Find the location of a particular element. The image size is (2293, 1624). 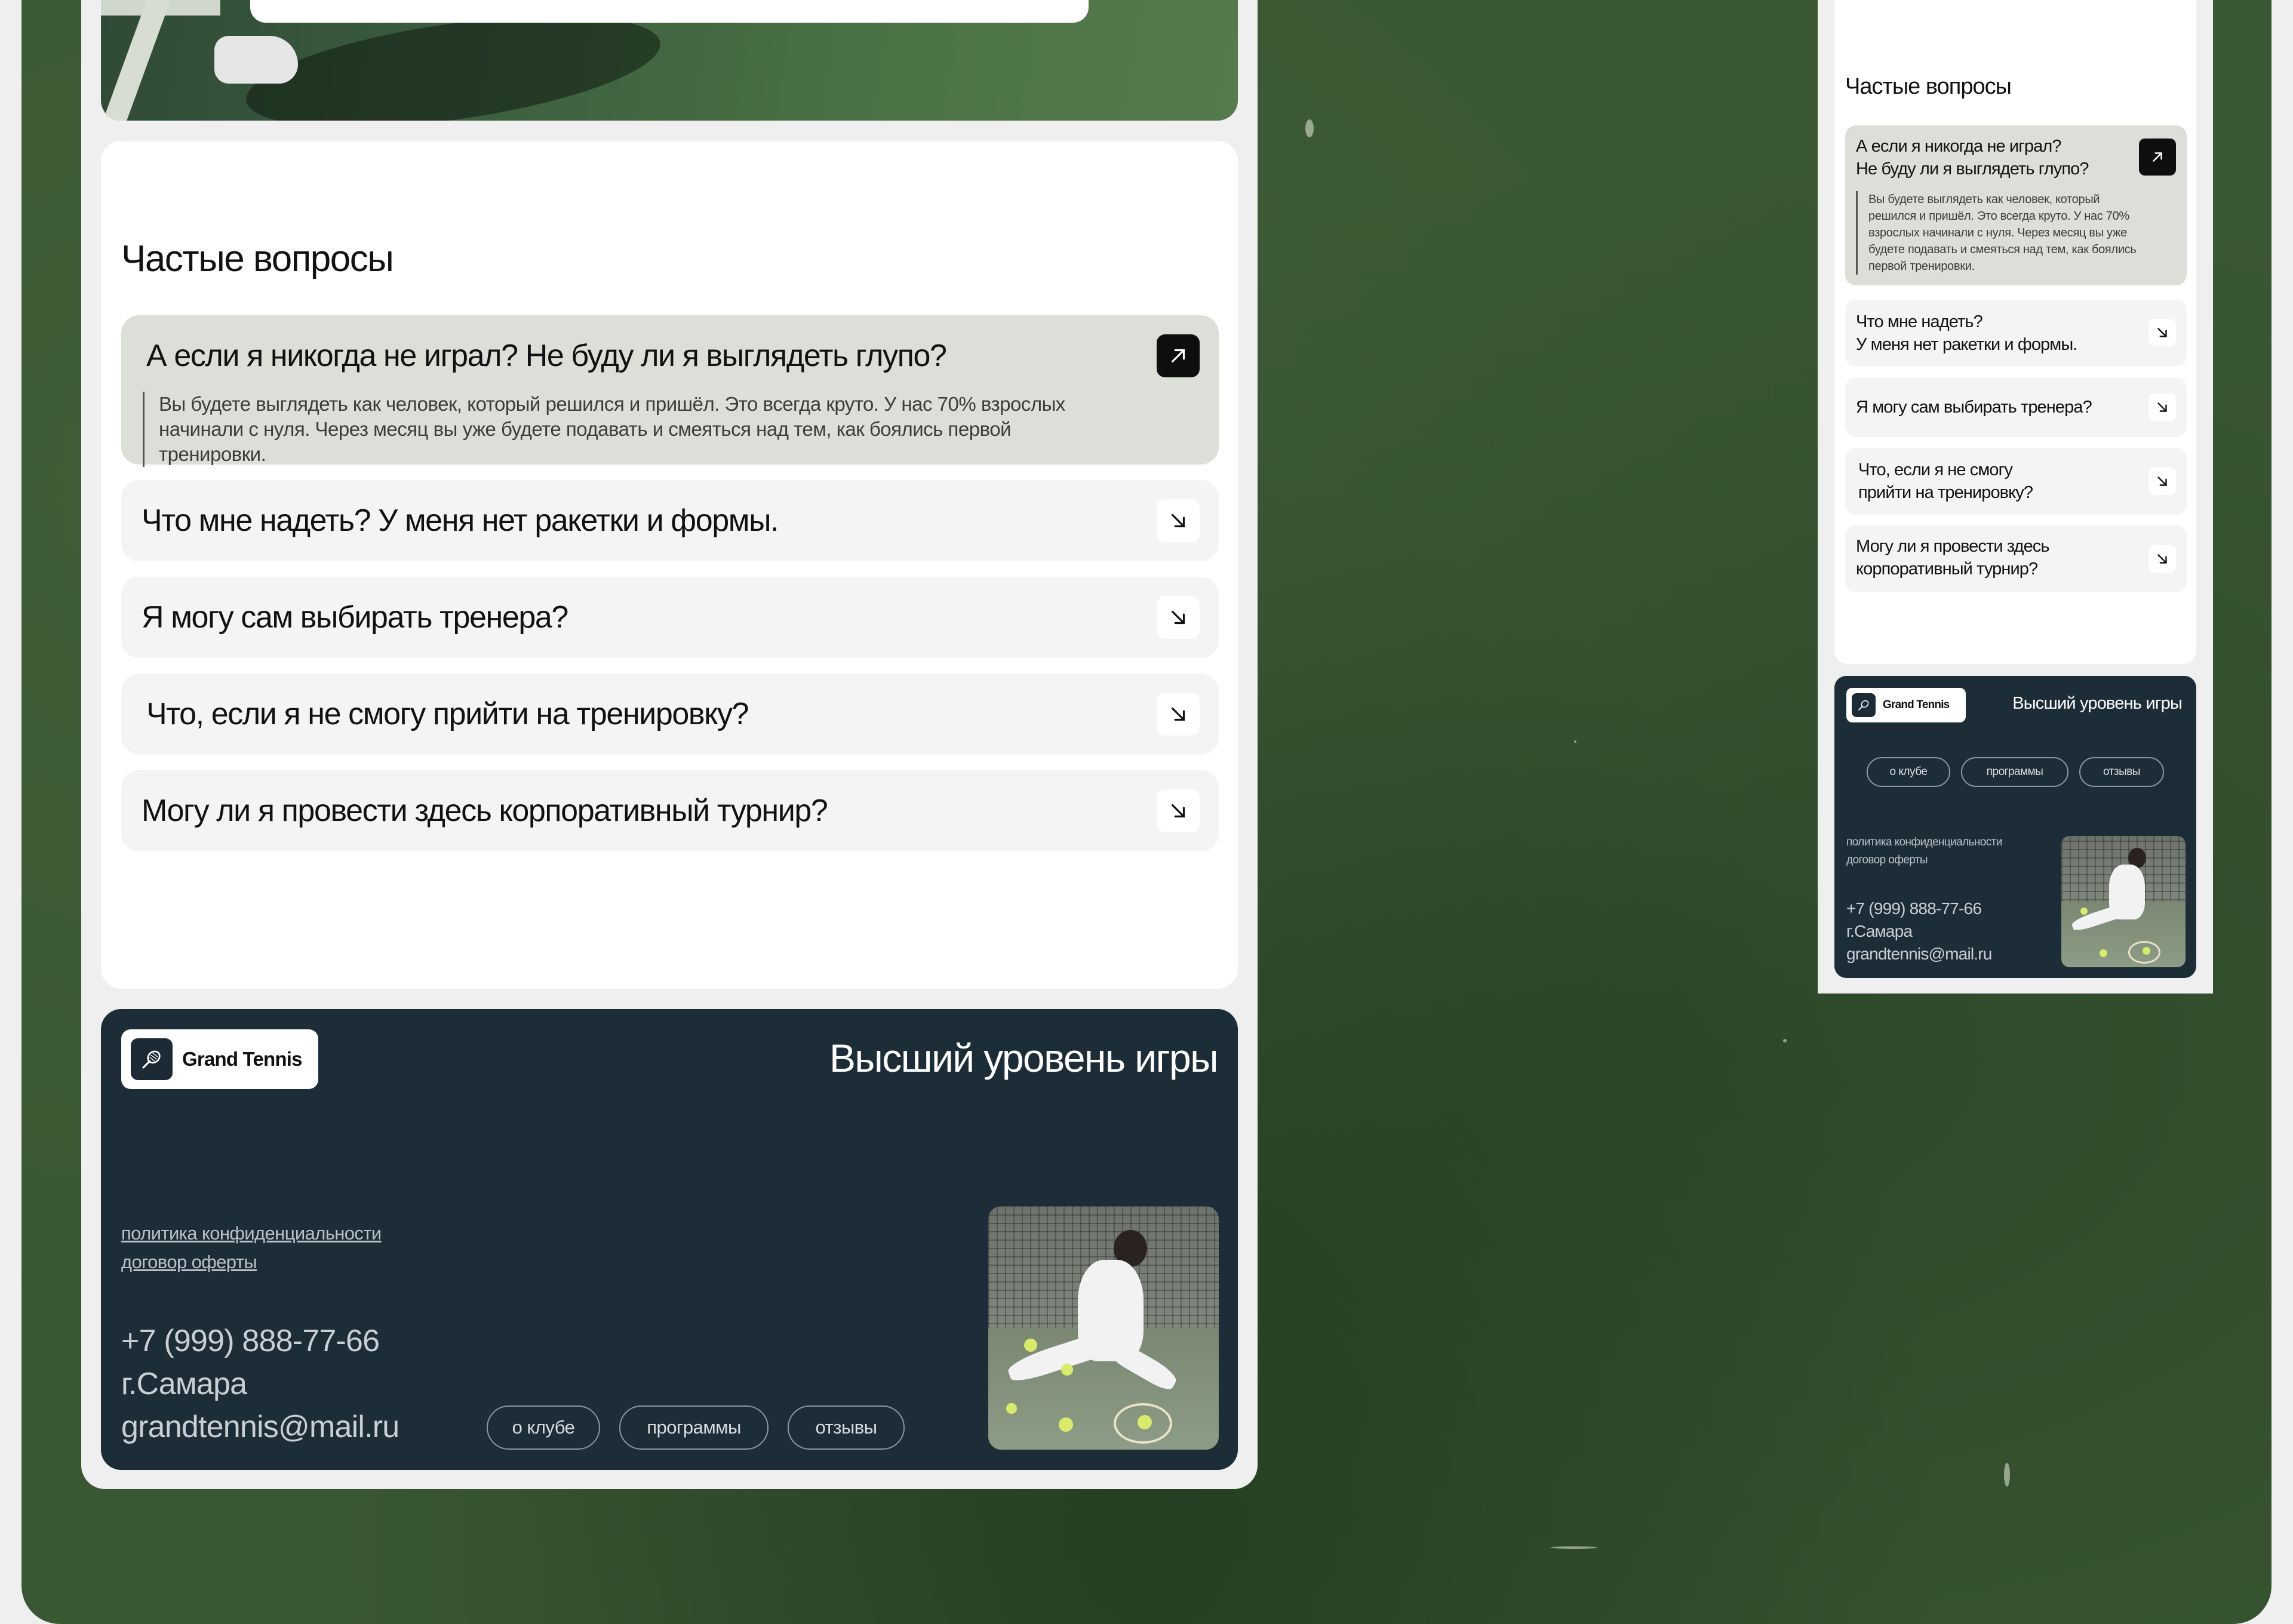

hero-card is located at coordinates (669, 11).